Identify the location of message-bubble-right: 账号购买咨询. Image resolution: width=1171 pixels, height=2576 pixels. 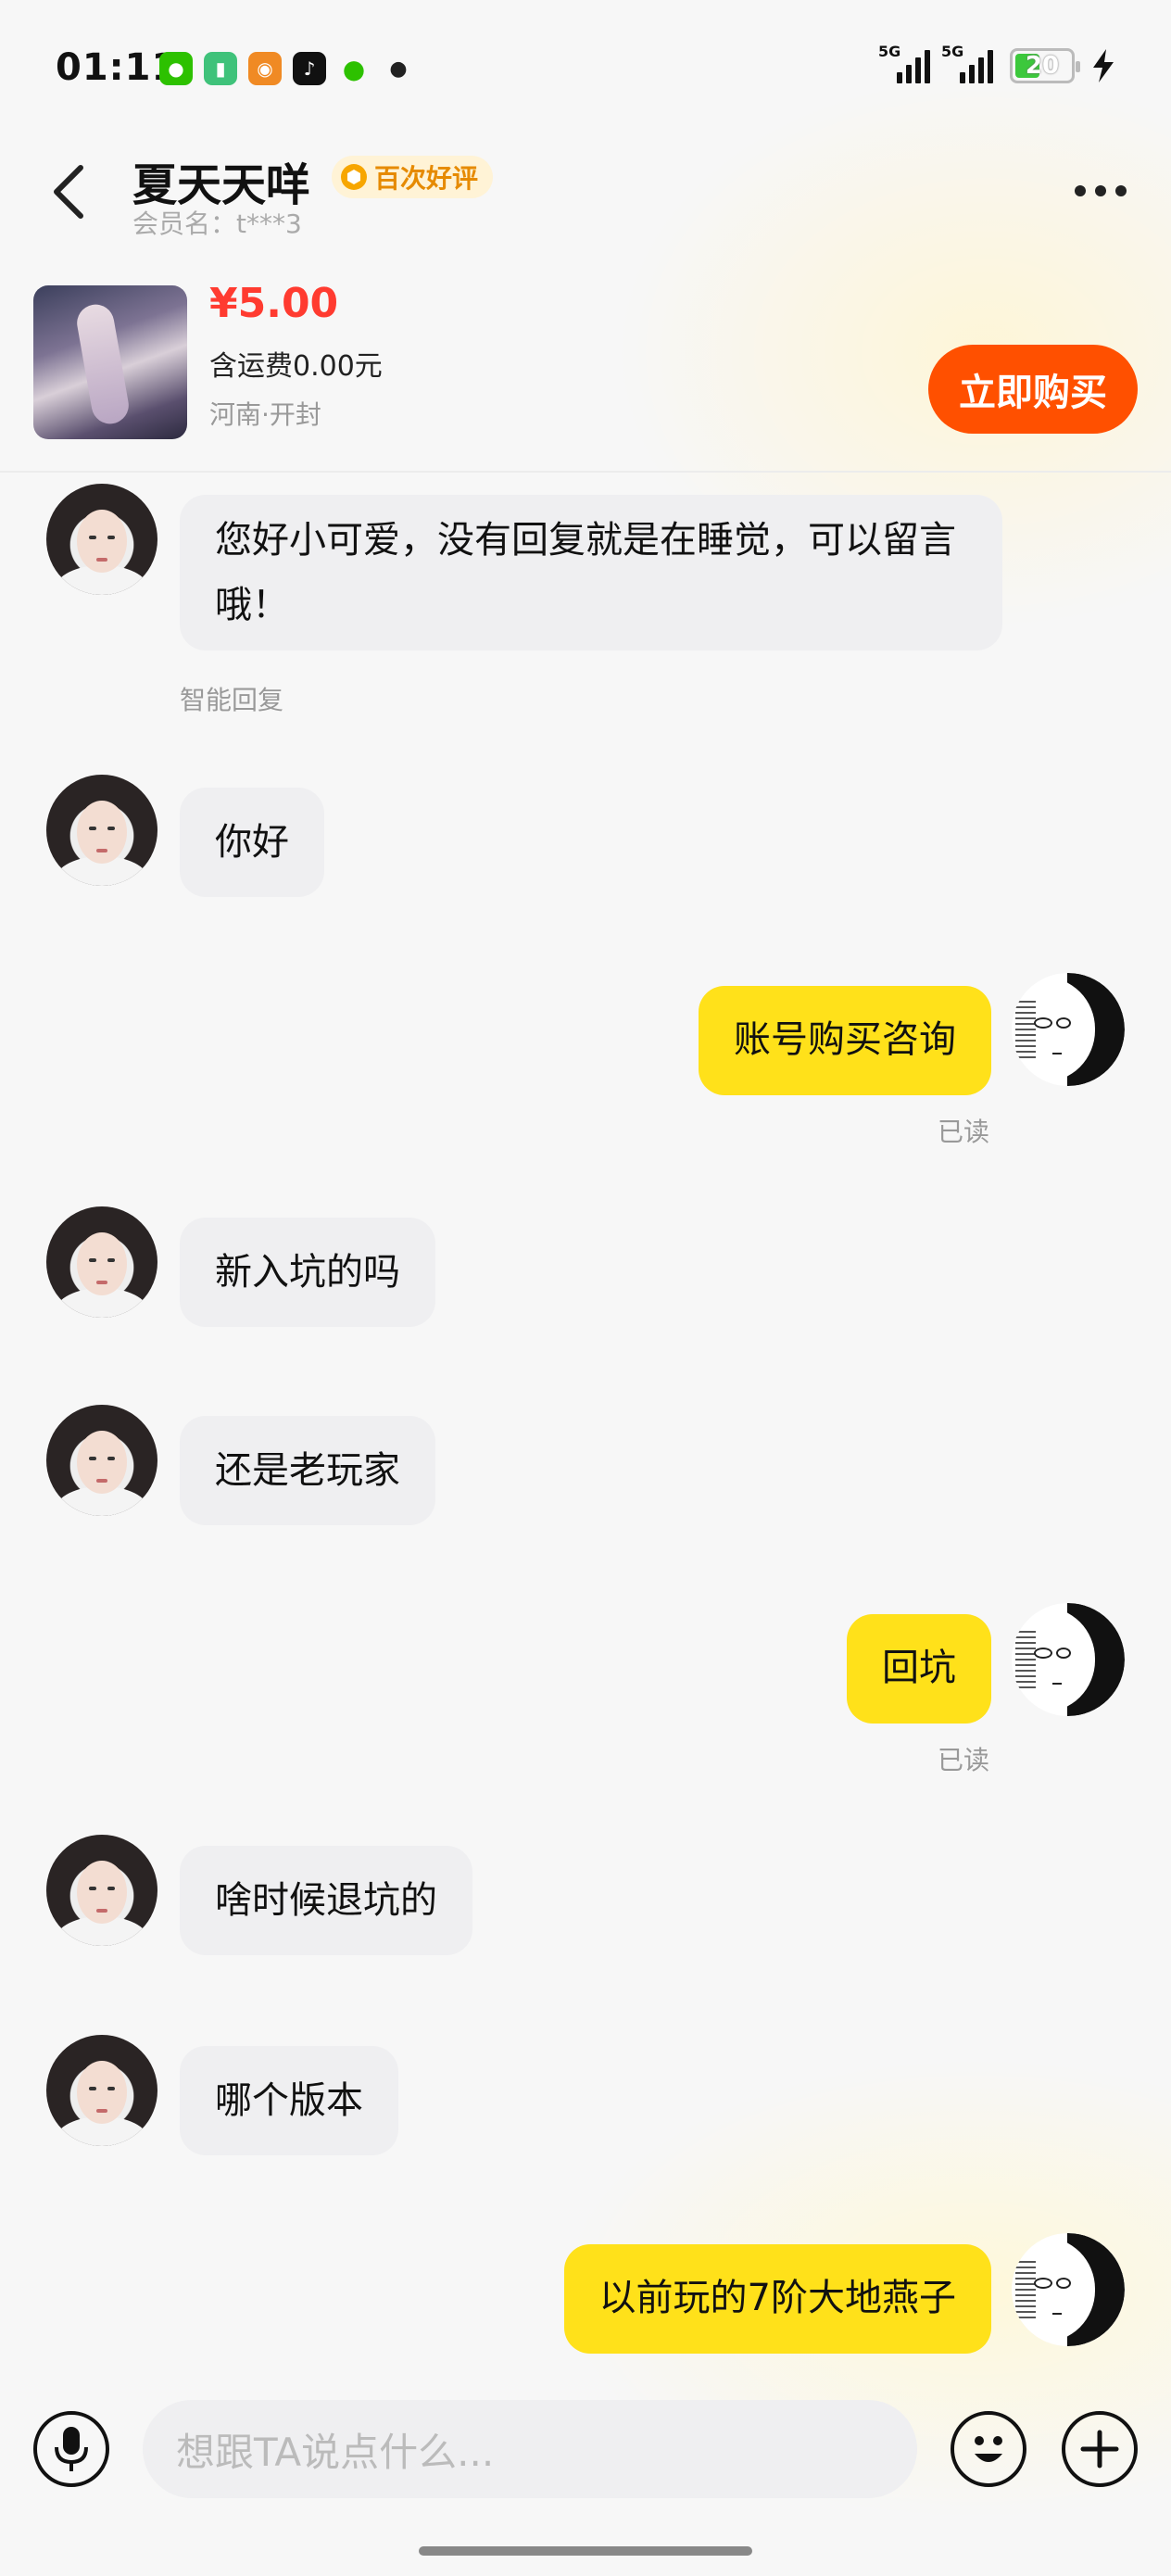
(845, 1040).